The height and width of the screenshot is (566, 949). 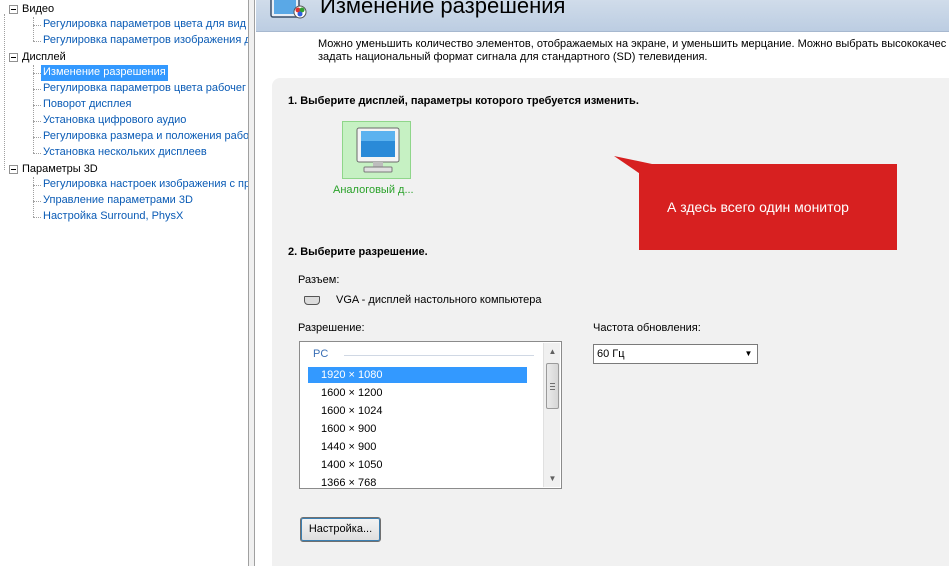 I want to click on annotation-text: А здесь всего один монитор, so click(x=758, y=207).